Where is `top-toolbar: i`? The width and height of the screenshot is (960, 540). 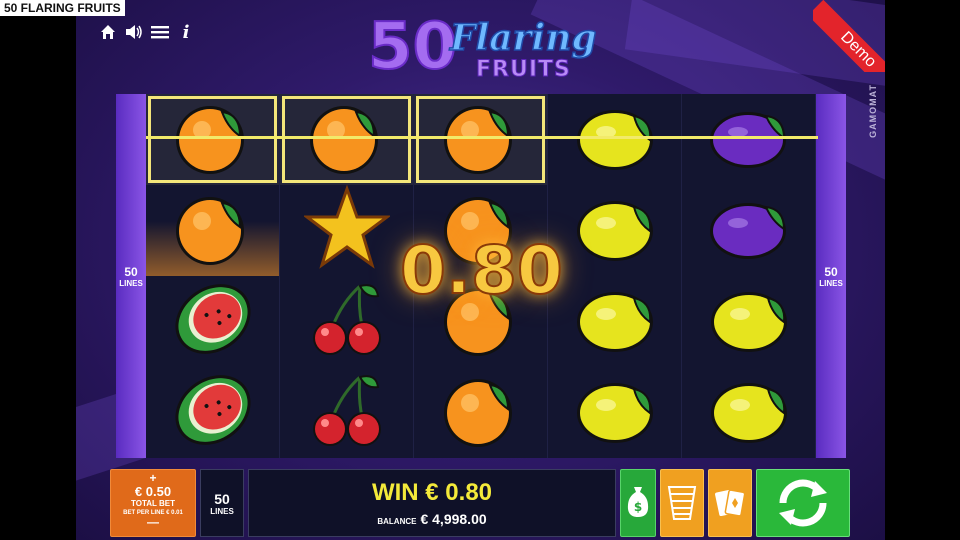
top-toolbar: i is located at coordinates (147, 32).